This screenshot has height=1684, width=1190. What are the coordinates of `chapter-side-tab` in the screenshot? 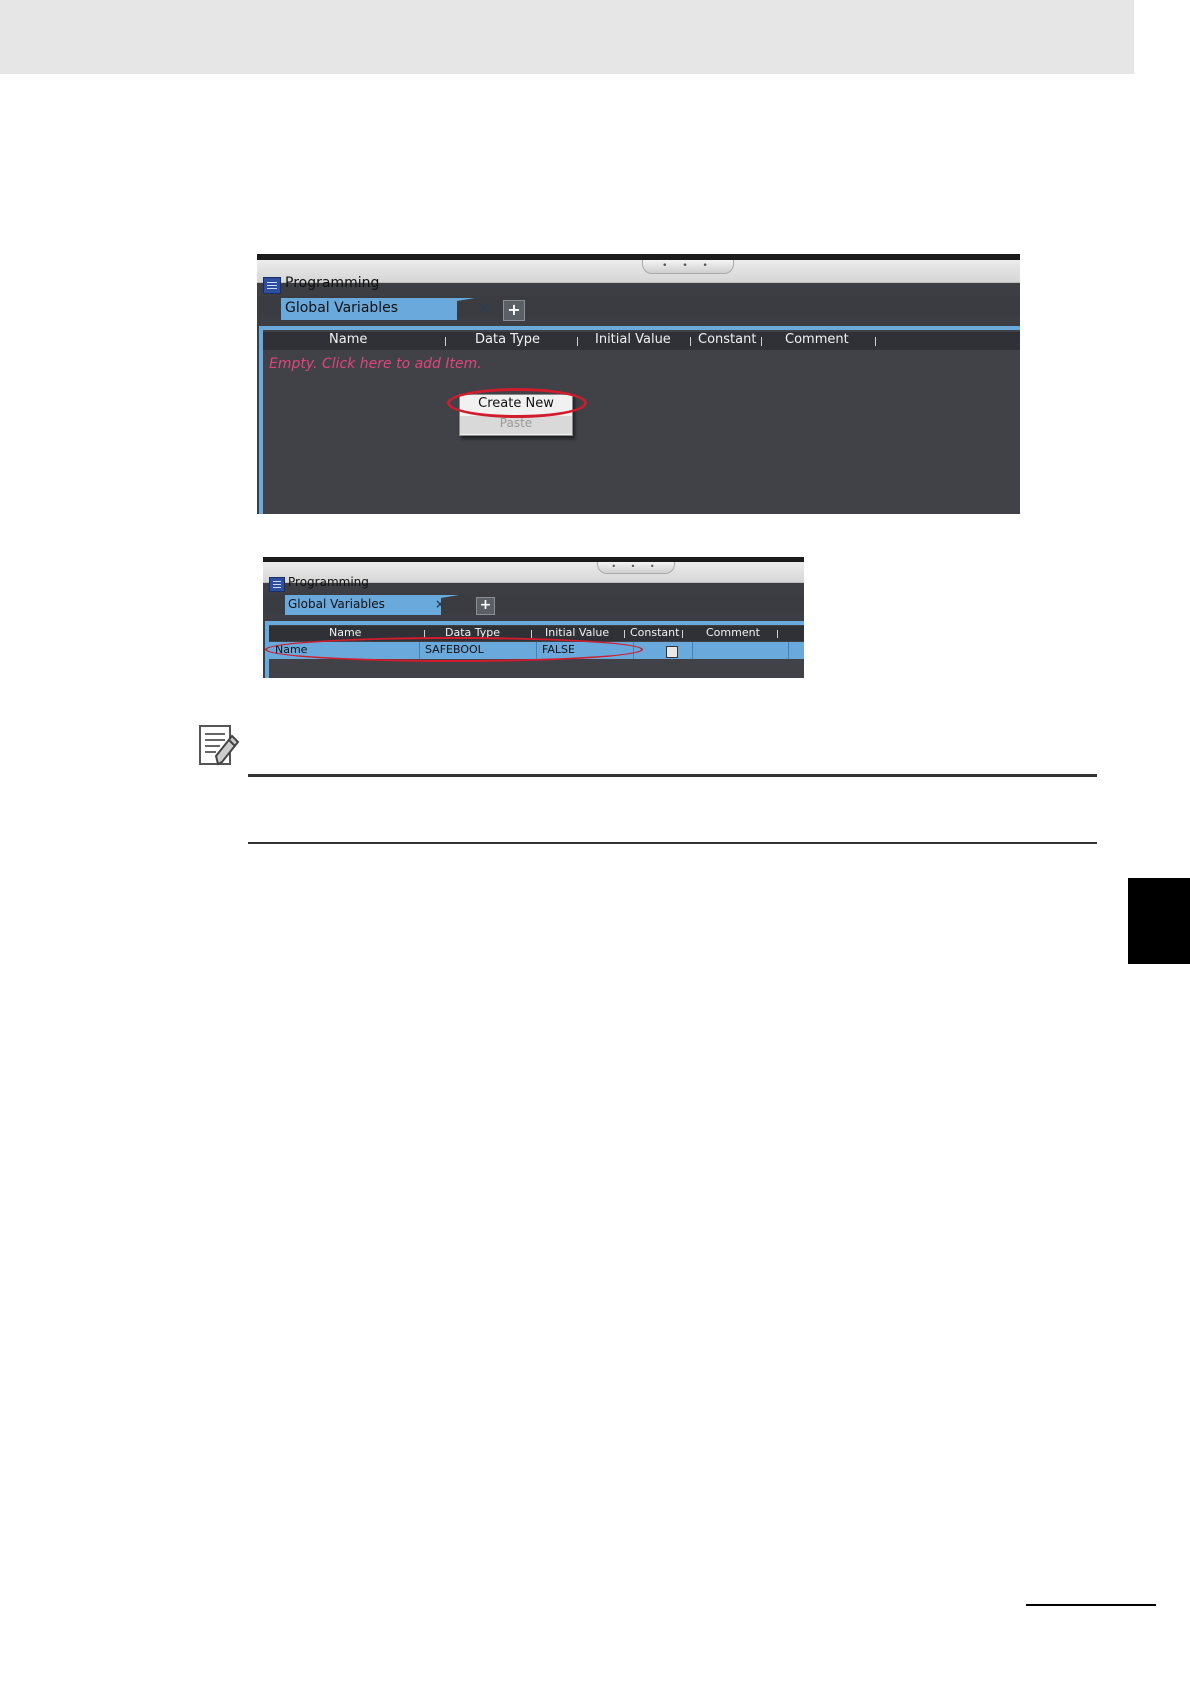 It's located at (1159, 921).